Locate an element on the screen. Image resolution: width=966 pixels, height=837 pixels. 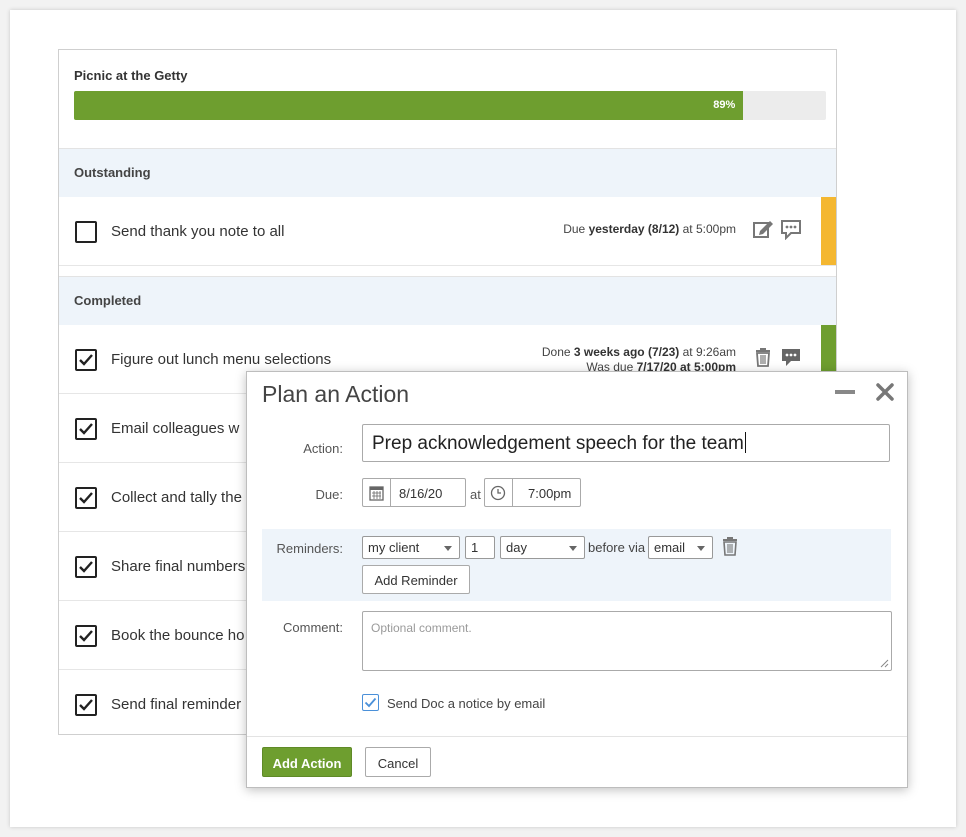
dialog-title: Plan an Action is located at coordinates (336, 394).